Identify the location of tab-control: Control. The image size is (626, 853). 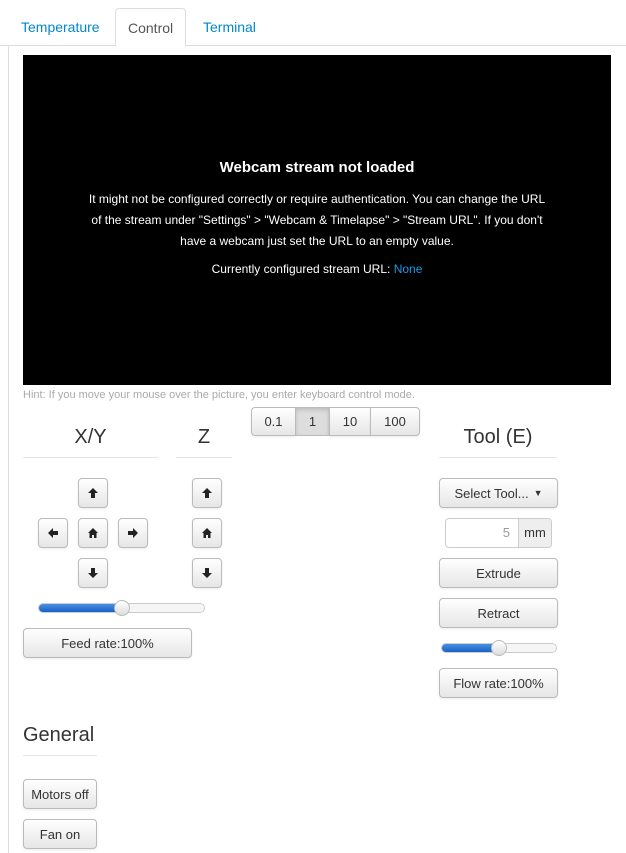
(151, 27).